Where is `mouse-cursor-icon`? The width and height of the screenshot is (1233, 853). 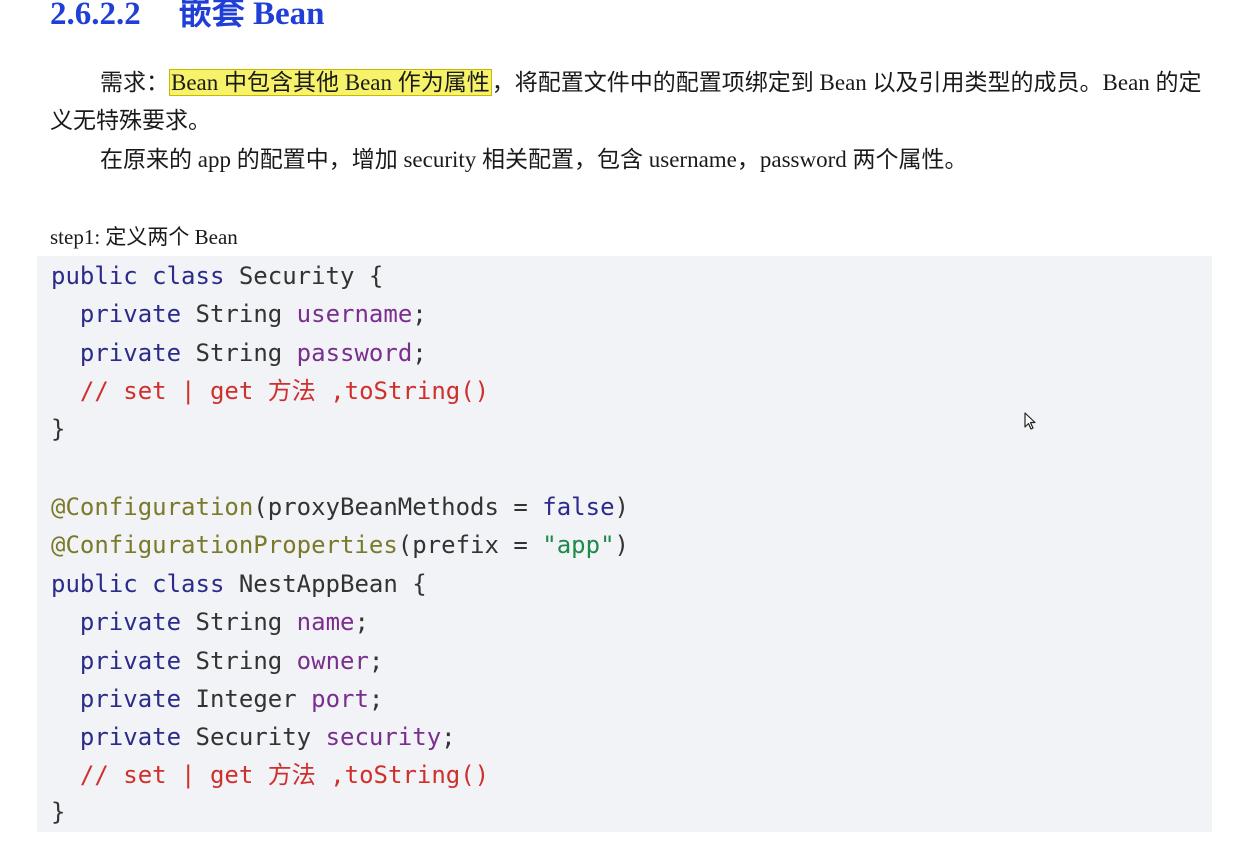 mouse-cursor-icon is located at coordinates (1030, 421).